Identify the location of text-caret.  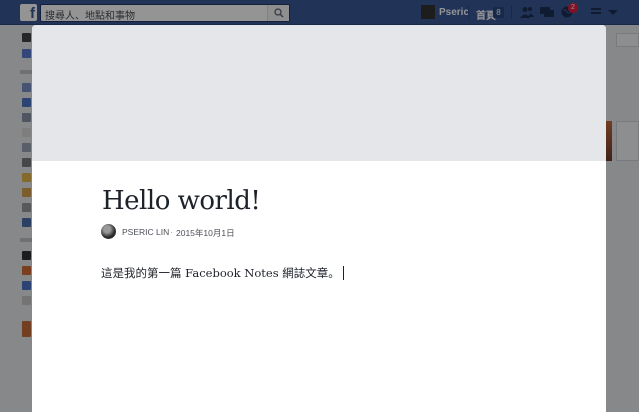
(343, 273).